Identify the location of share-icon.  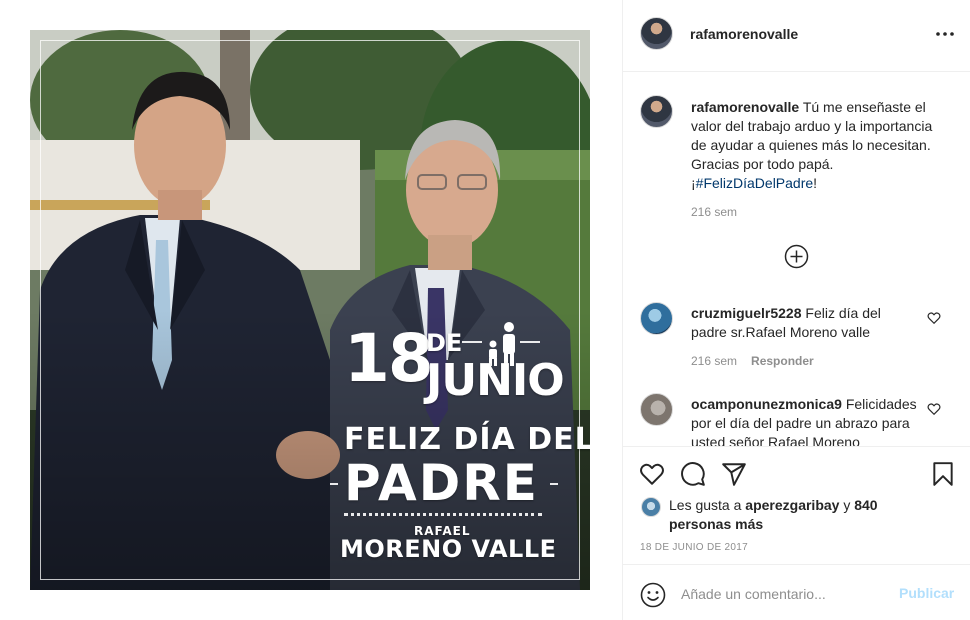
(734, 474).